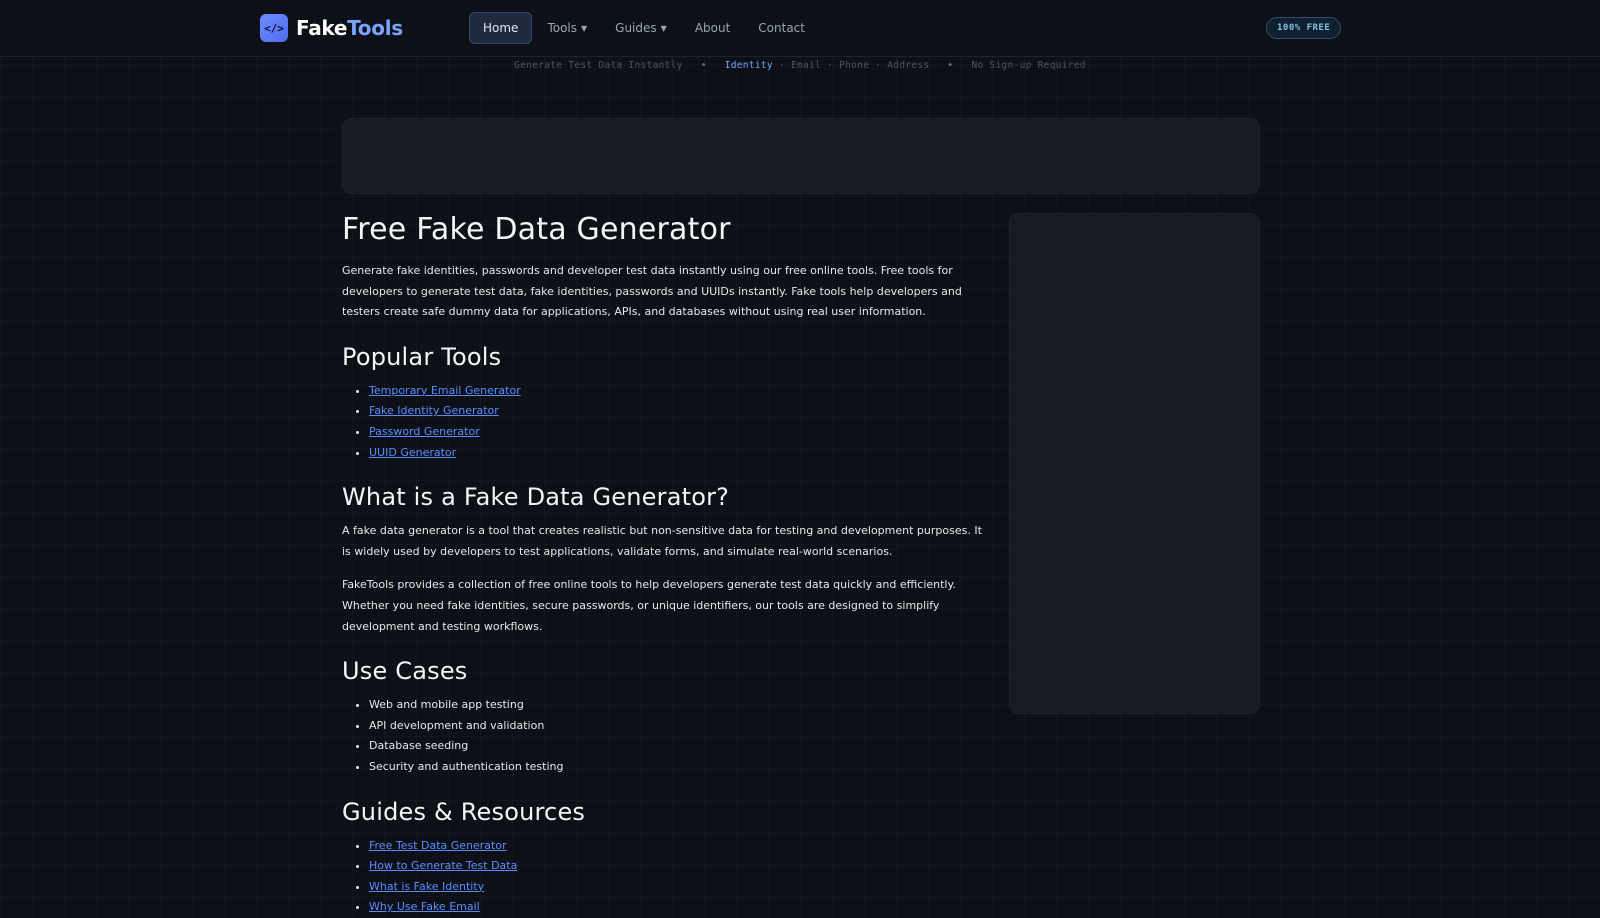  I want to click on what-is-heading: What is a Fake Data Generator?, so click(536, 497).